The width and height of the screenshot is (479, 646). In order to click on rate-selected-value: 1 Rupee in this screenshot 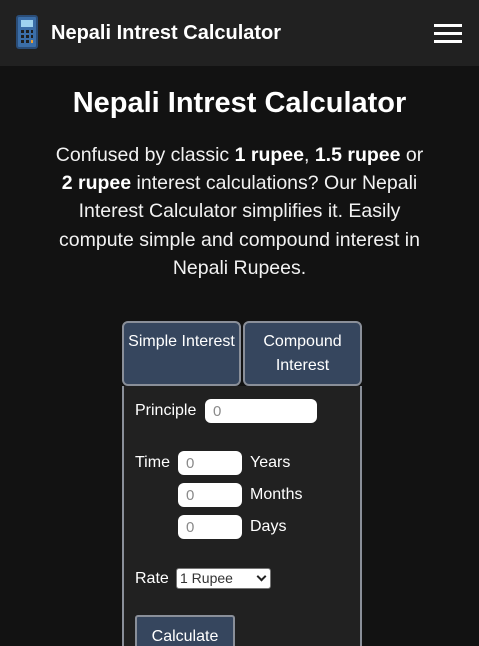, I will do `click(206, 578)`.